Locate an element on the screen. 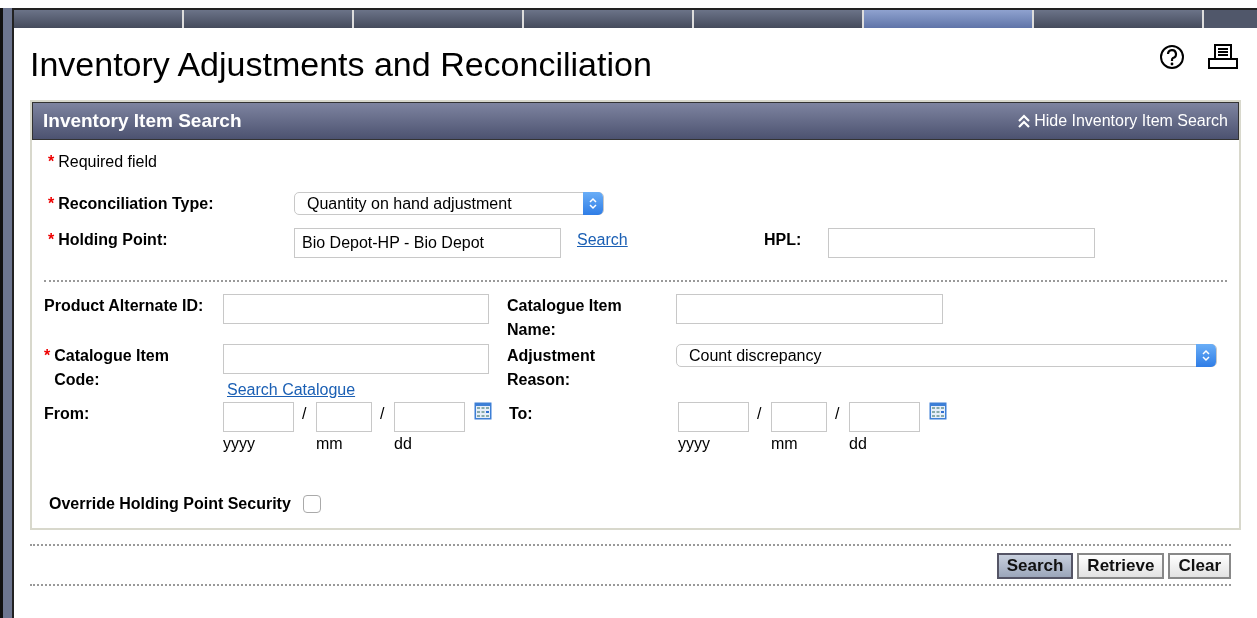  collapse-icon is located at coordinates (1024, 121).